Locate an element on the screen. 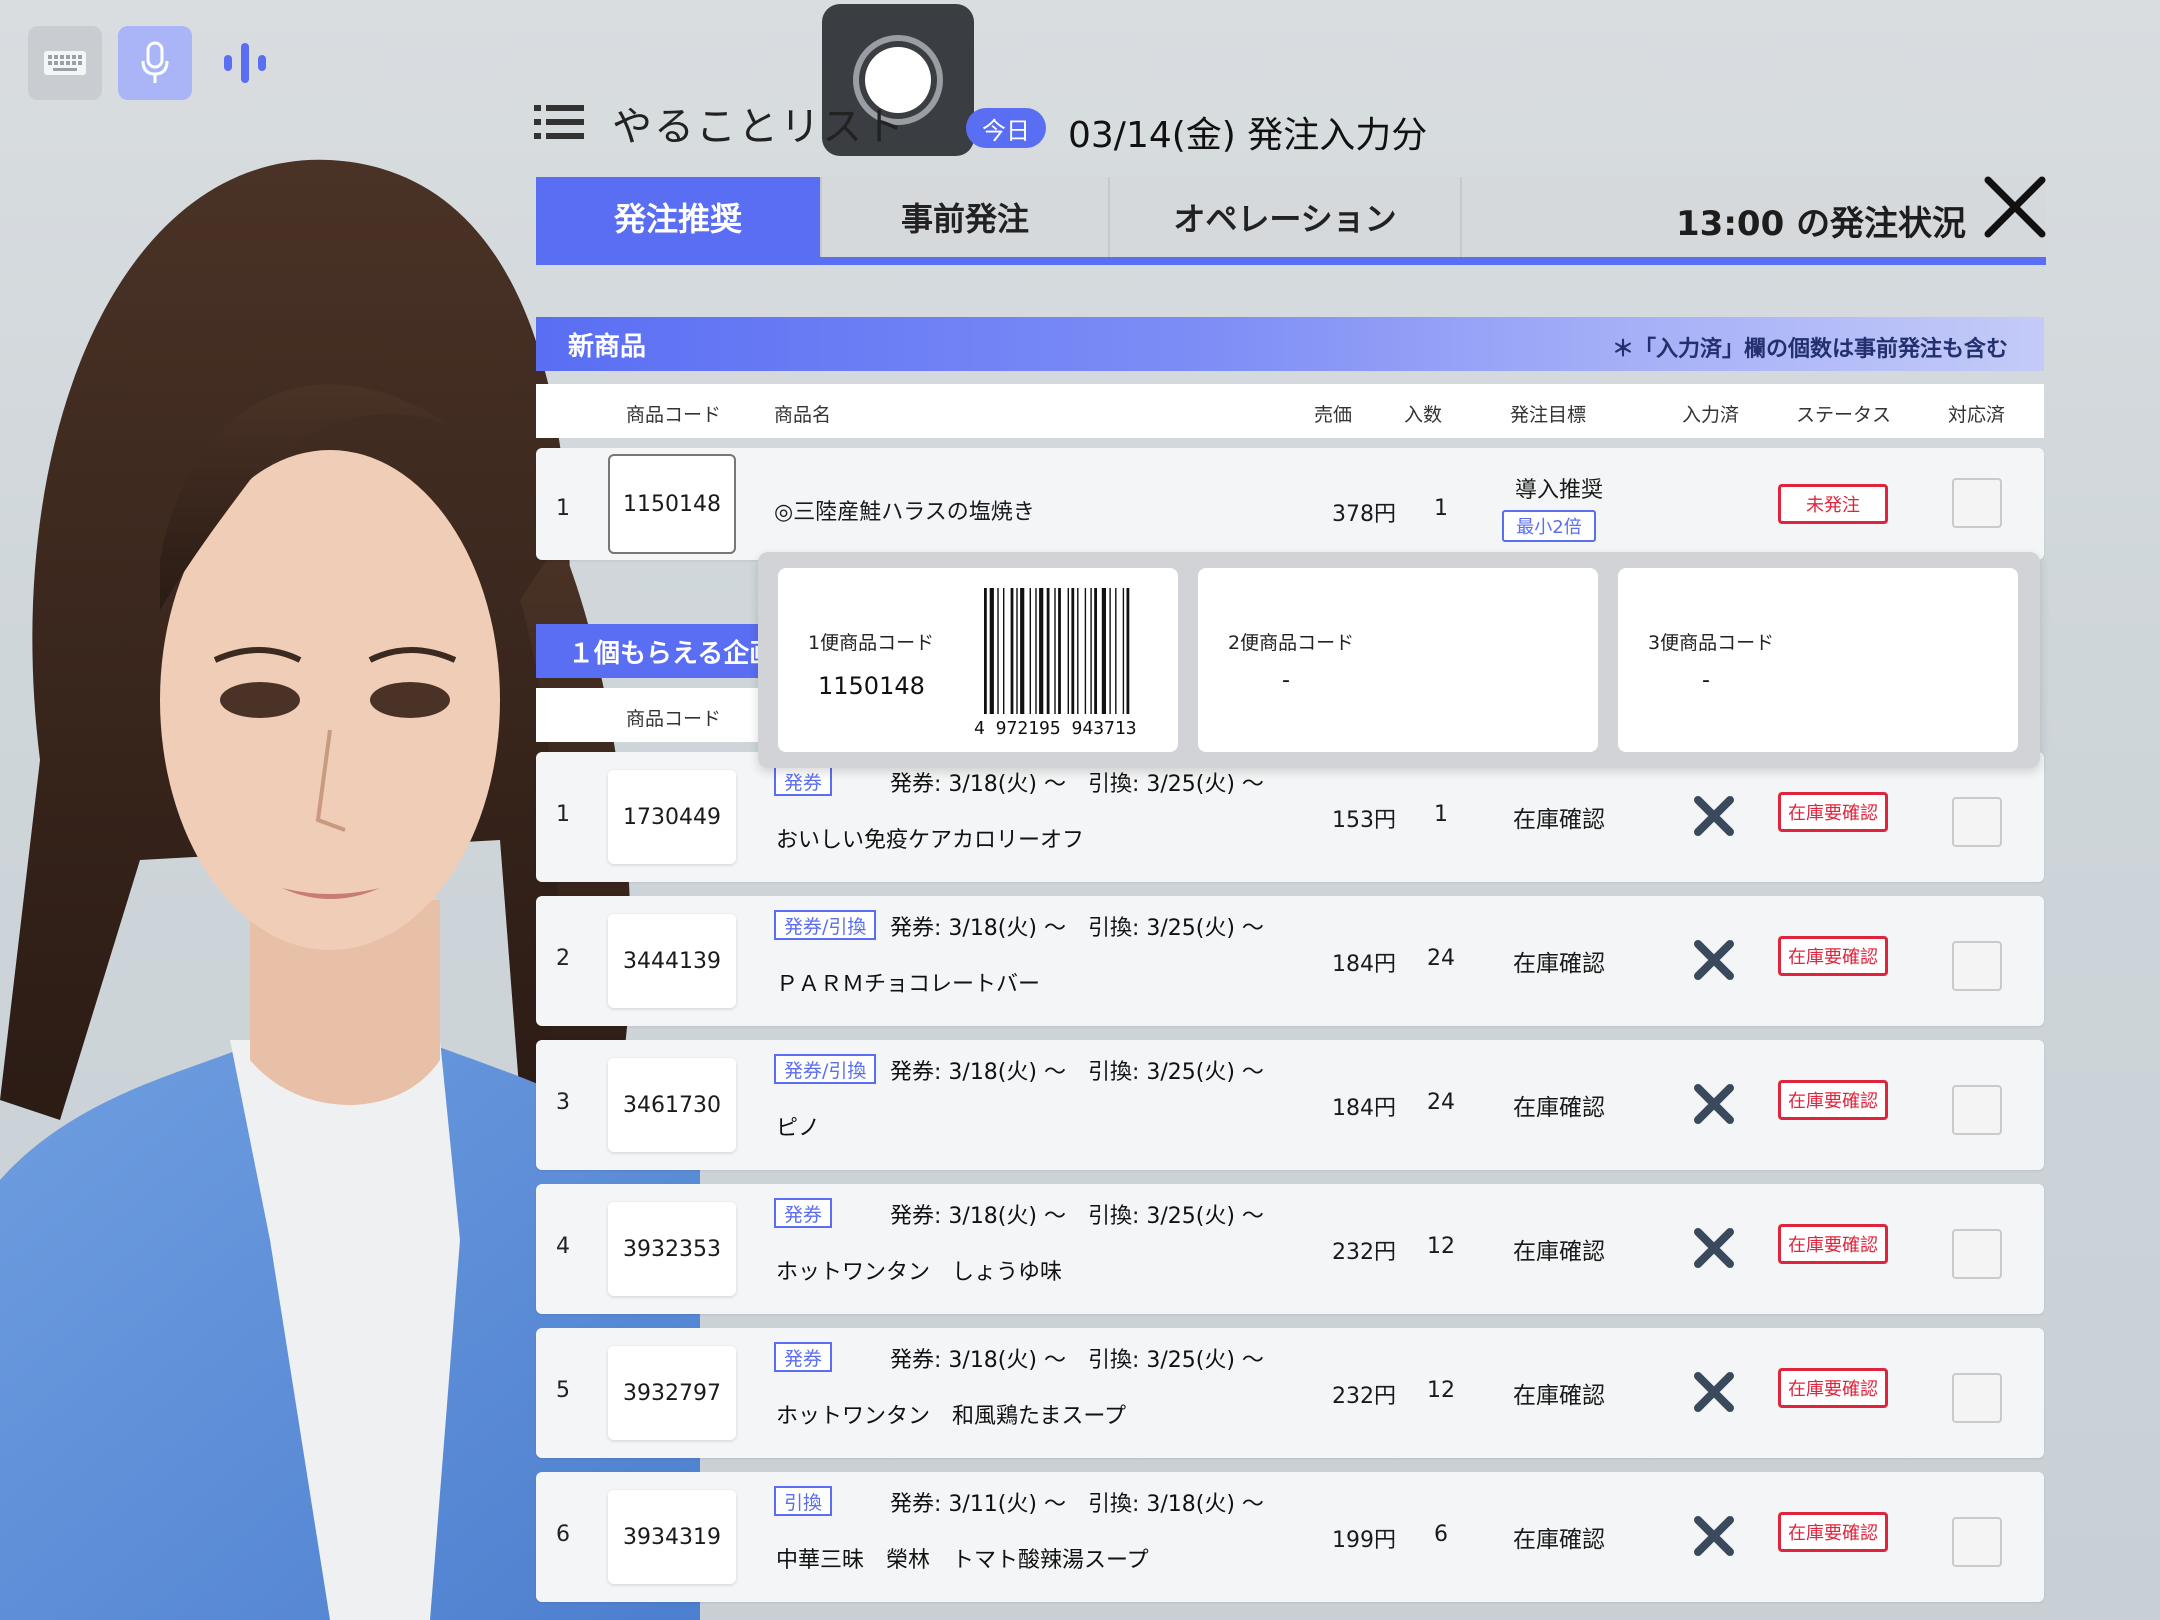  tab-pre-order: 事前発注 is located at coordinates (966, 217).